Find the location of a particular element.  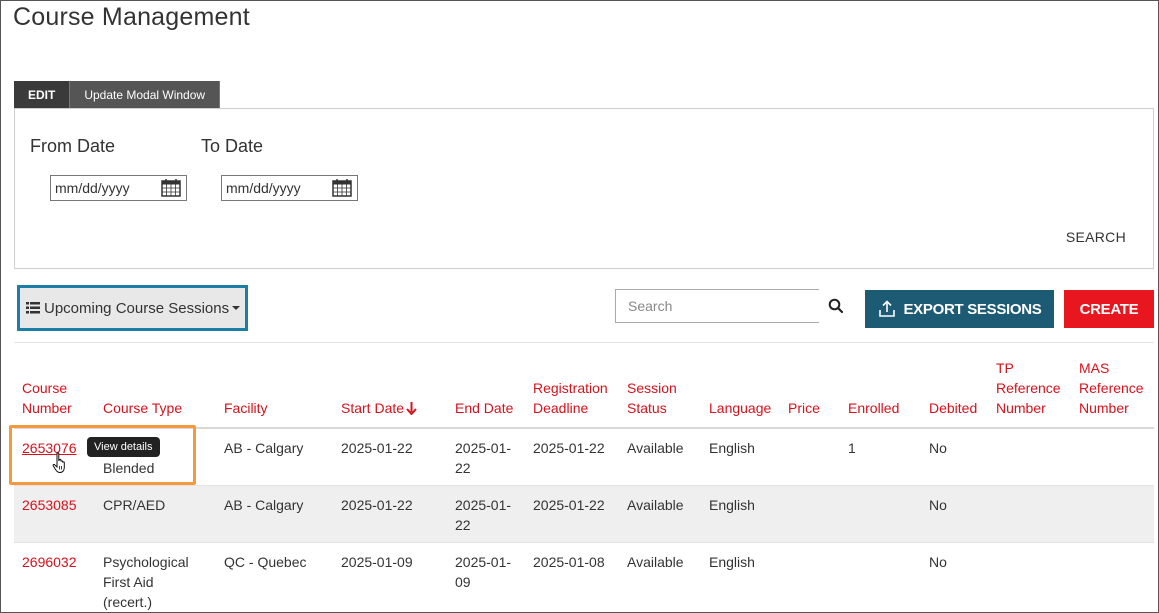

session-search-input is located at coordinates (717, 306).